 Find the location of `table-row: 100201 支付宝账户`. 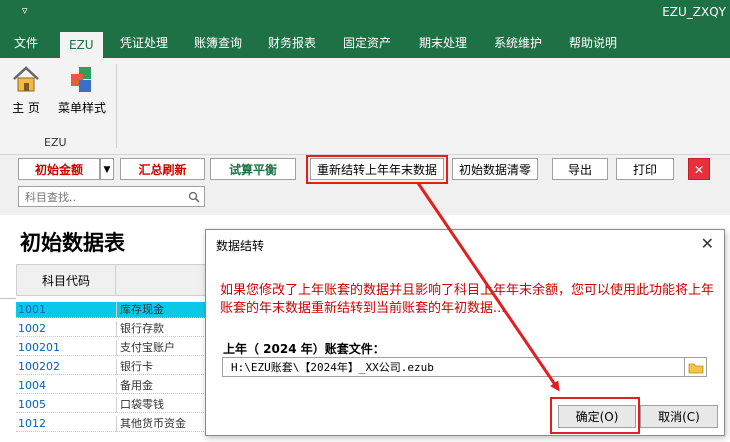

table-row: 100201 支付宝账户 is located at coordinates (112, 348).